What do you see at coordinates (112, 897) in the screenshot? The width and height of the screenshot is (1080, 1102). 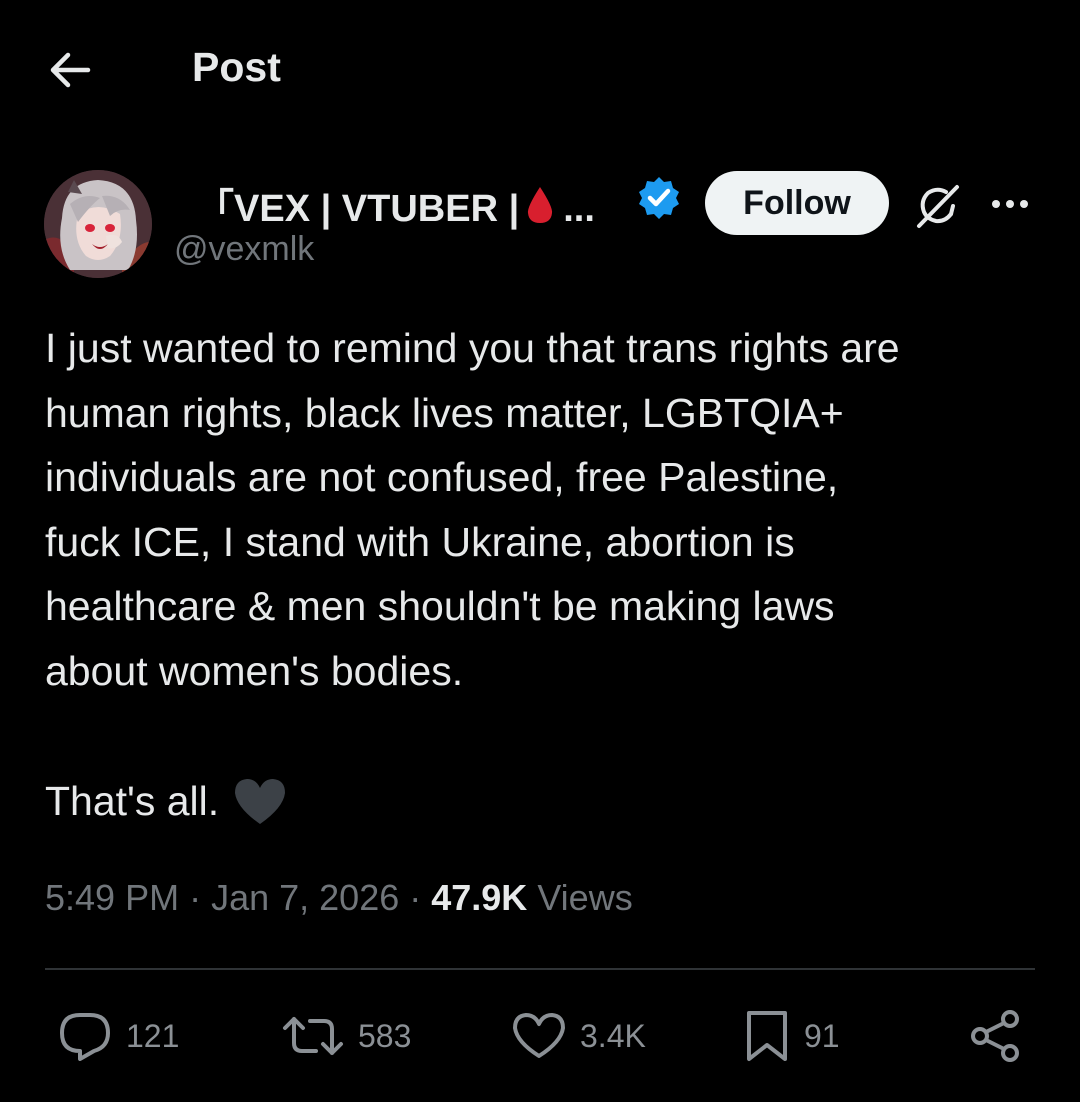 I see `post-time: 5:49 PM` at bounding box center [112, 897].